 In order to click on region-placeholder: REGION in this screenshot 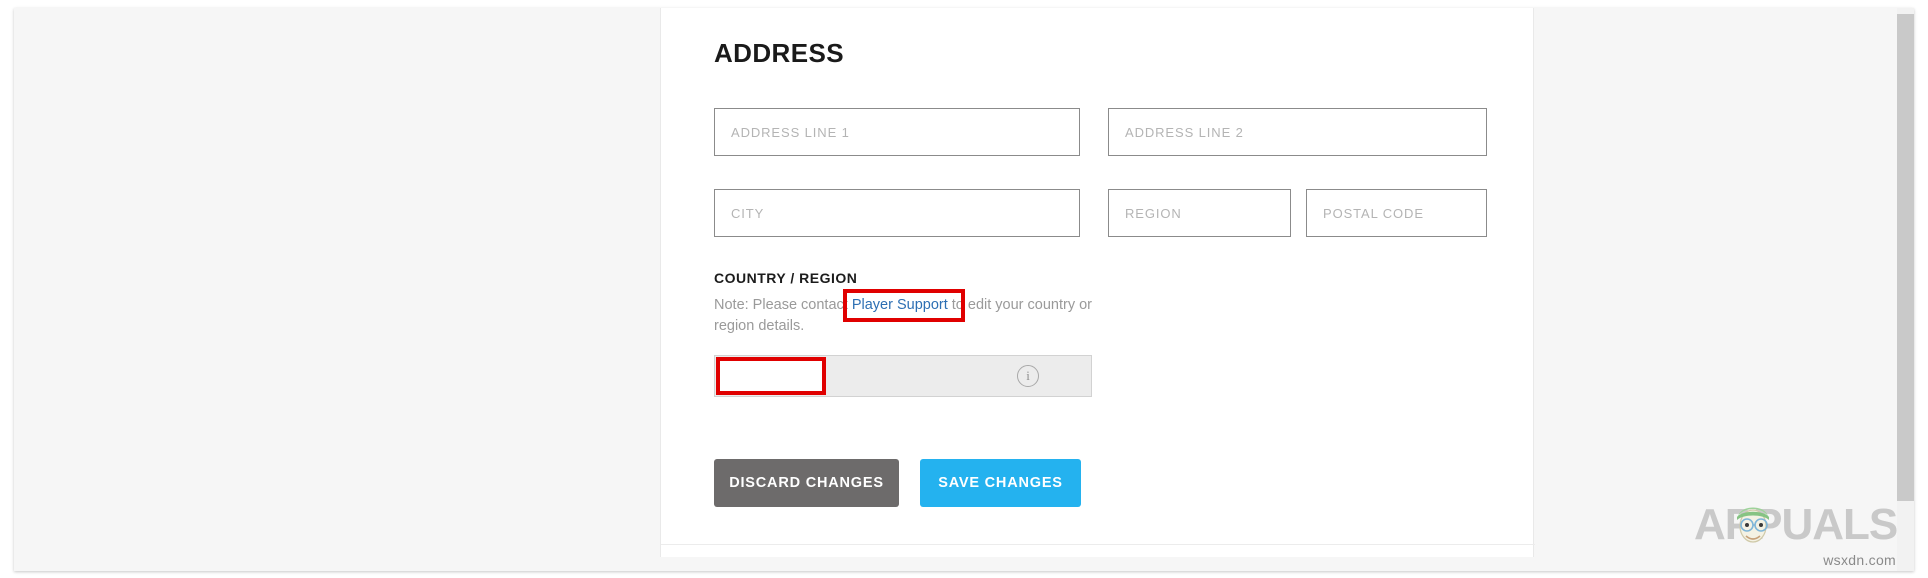, I will do `click(1153, 213)`.